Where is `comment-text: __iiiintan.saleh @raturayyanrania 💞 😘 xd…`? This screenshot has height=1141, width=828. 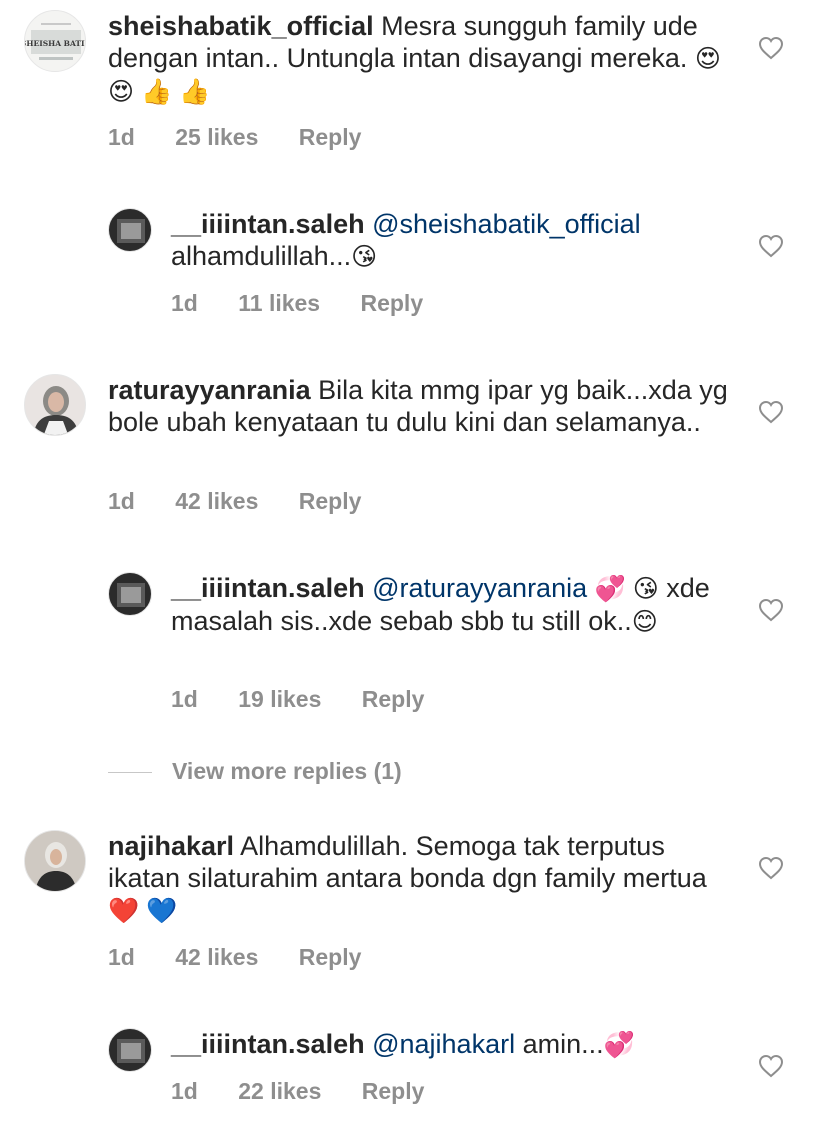 comment-text: __iiiintan.saleh @raturayyanrania 💞 😘 xd… is located at coordinates (451, 605).